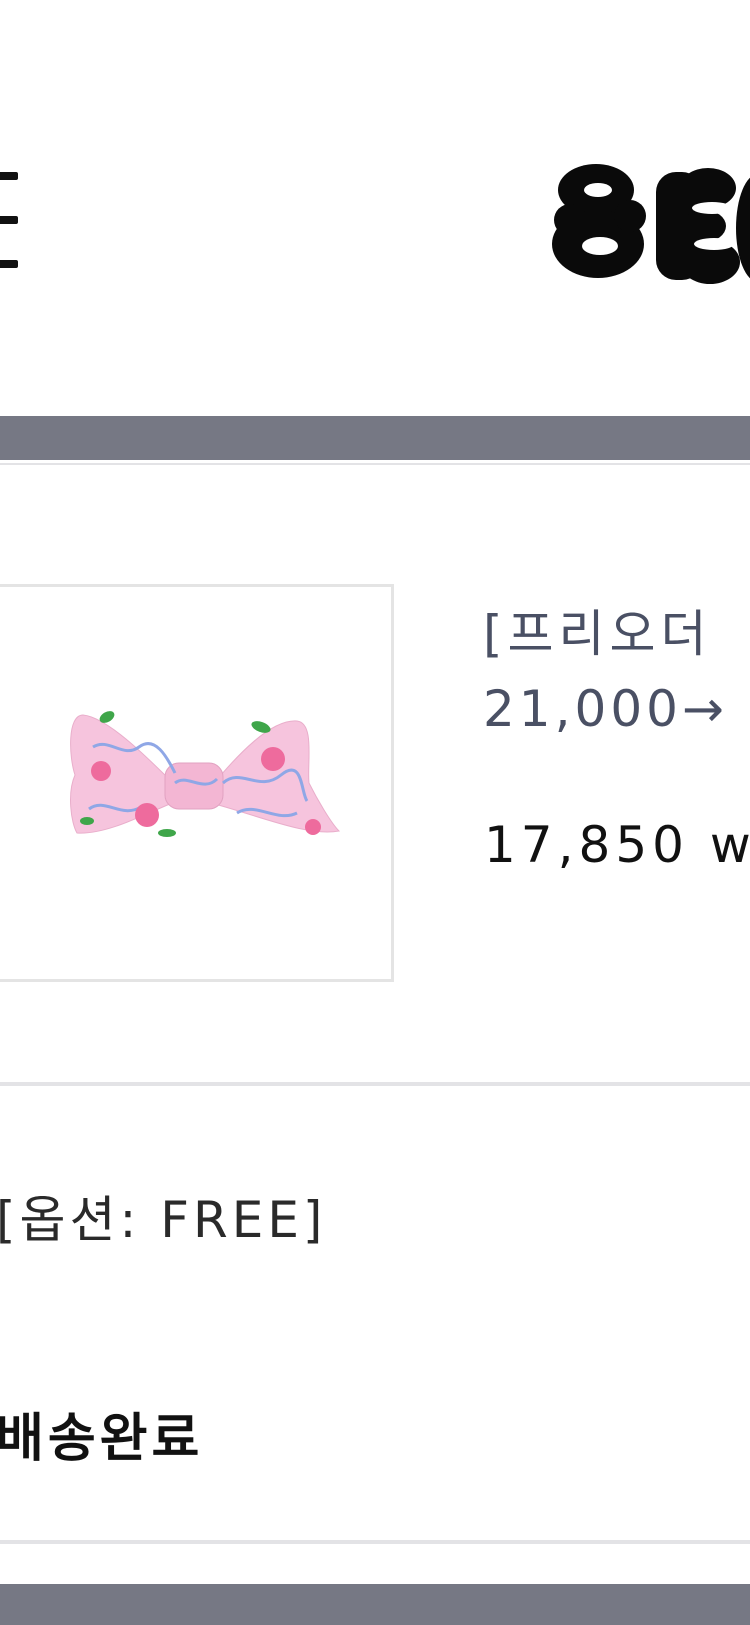 The height and width of the screenshot is (1625, 750). What do you see at coordinates (375, 1604) in the screenshot?
I see `section-bar-bottom` at bounding box center [375, 1604].